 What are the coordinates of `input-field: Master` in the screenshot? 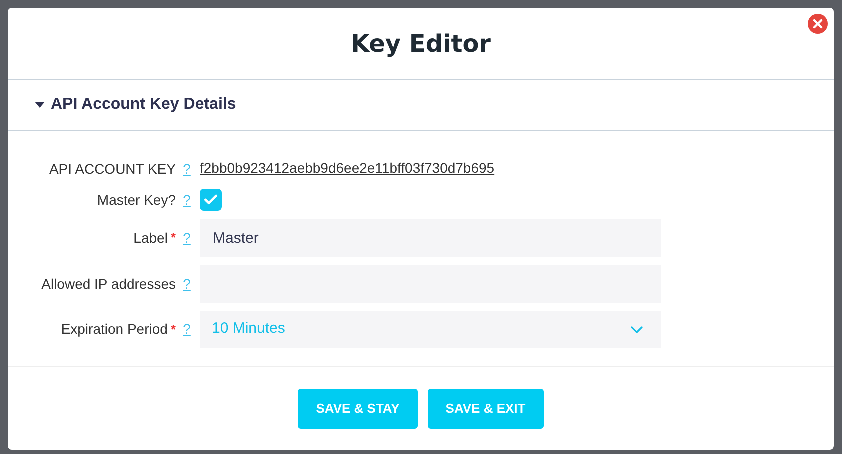 It's located at (430, 238).